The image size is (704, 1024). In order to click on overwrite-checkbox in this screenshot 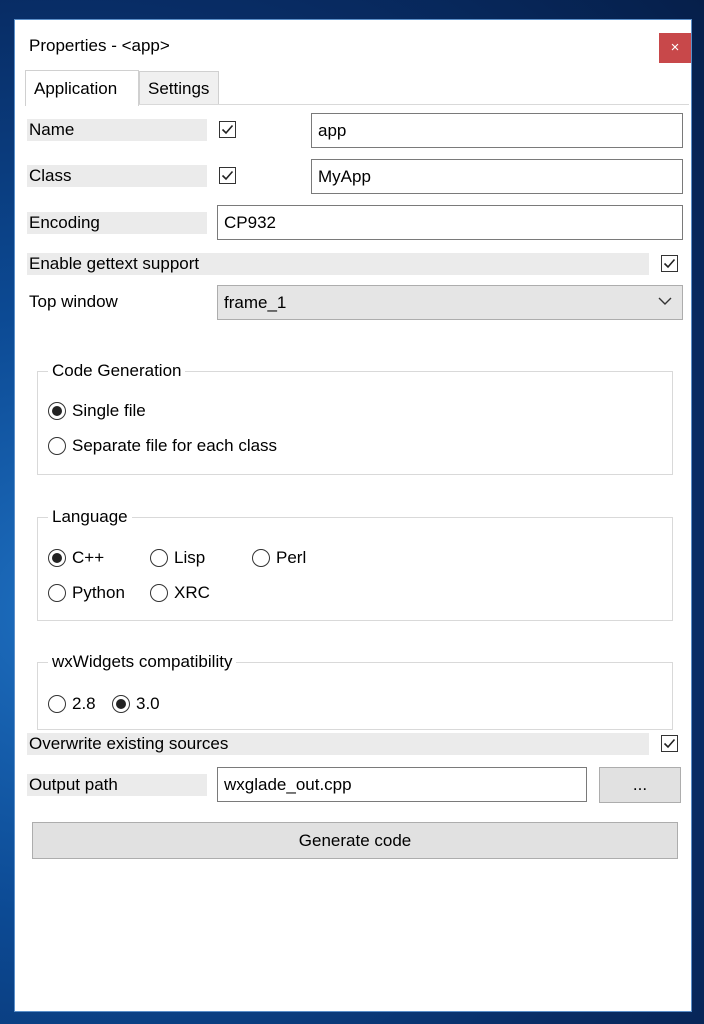, I will do `click(669, 743)`.